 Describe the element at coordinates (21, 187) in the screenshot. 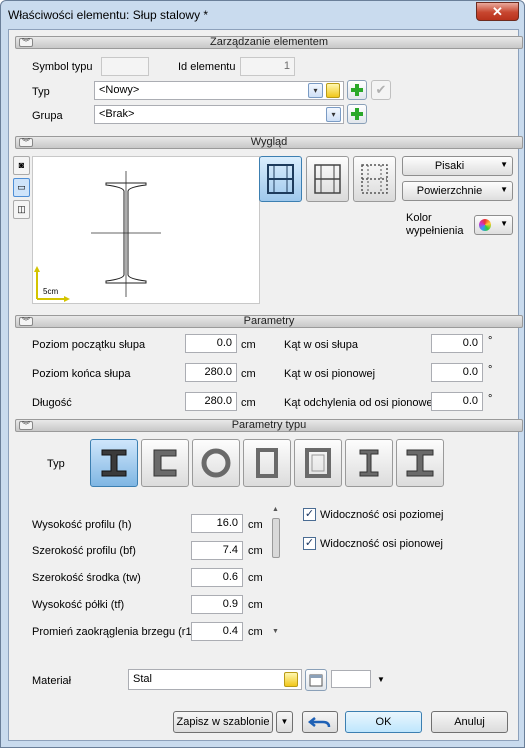

I see `plan-view-icon: ▭` at that location.